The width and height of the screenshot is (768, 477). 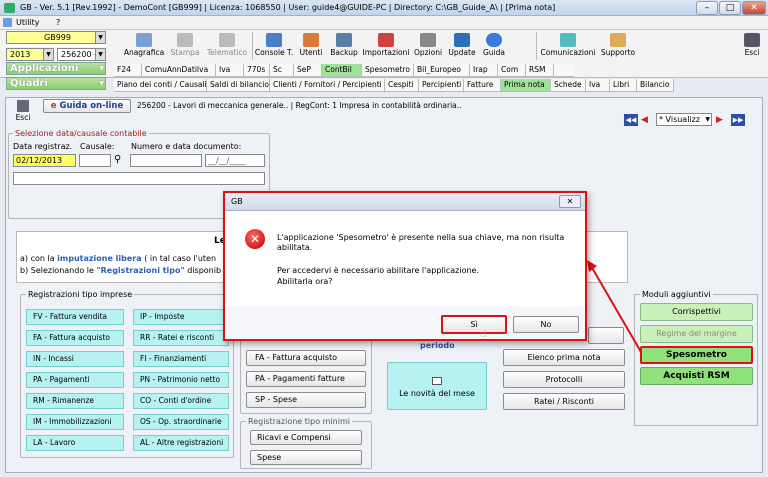 I want to click on reg-rm-button: RM - Rimanenze, so click(x=75, y=401).